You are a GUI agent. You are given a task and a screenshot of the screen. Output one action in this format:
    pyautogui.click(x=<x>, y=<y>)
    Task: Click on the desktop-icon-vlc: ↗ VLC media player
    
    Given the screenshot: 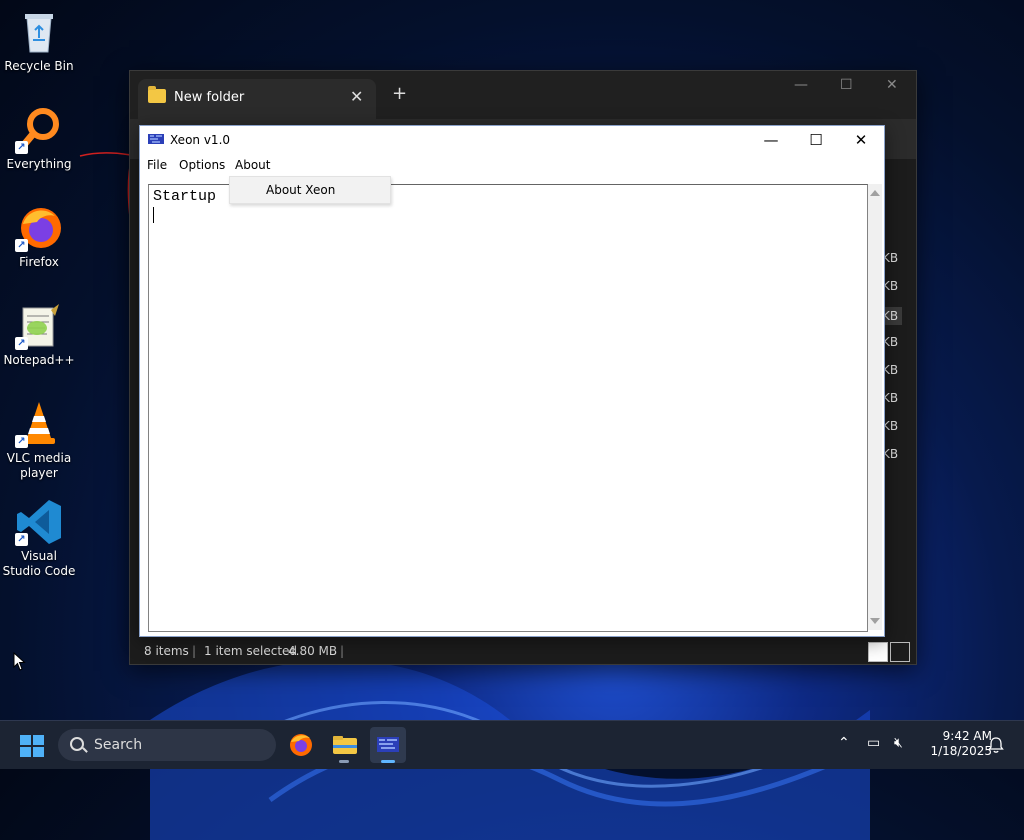 What is the action you would take?
    pyautogui.click(x=39, y=440)
    